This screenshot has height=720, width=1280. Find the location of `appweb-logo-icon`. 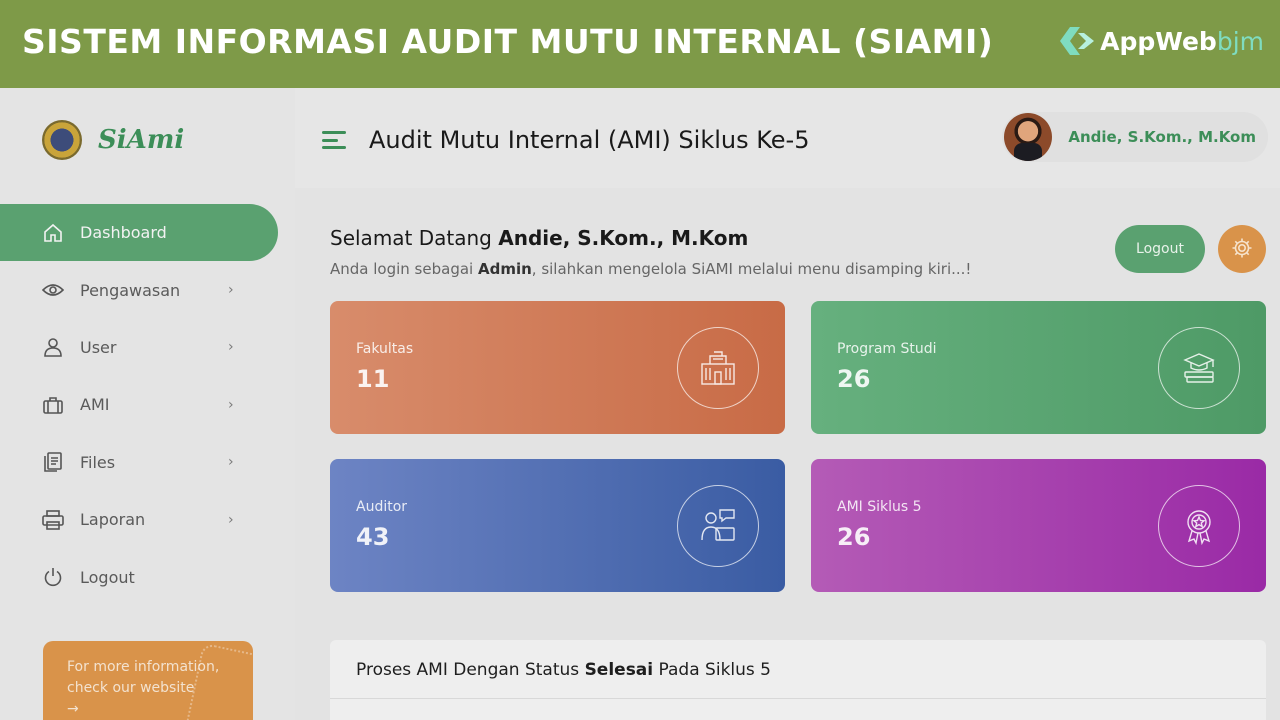

appweb-logo-icon is located at coordinates (1077, 41).